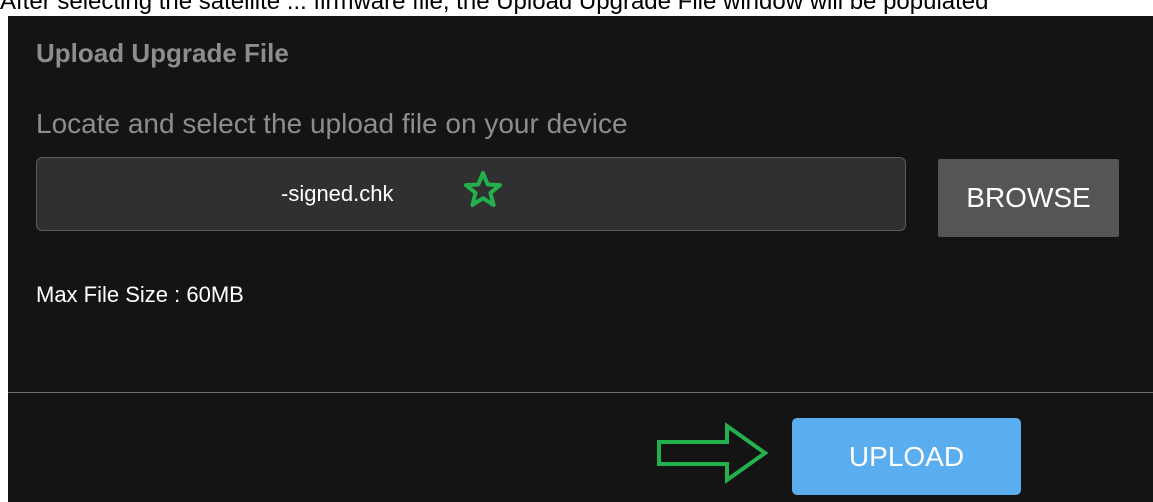 The image size is (1153, 502). I want to click on upload-button: UPLOAD, so click(906, 456).